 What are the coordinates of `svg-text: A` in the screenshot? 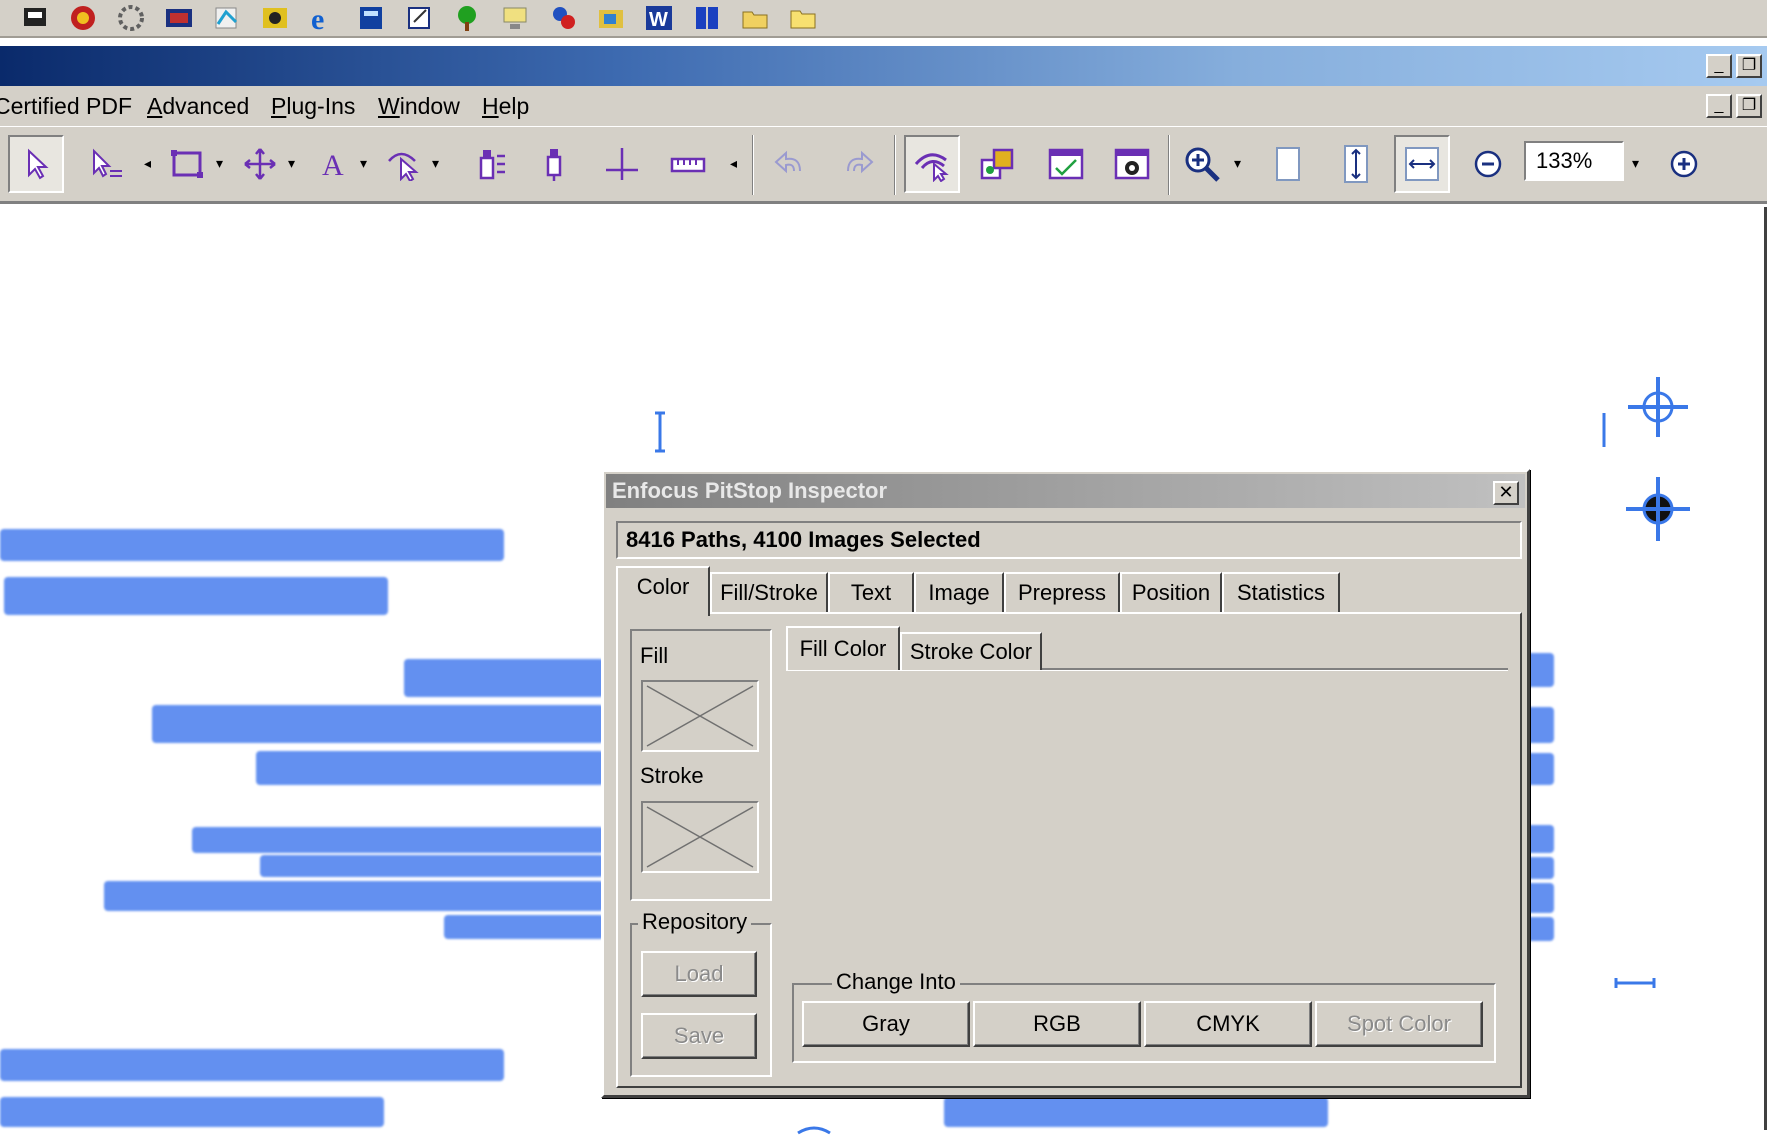 It's located at (333, 165).